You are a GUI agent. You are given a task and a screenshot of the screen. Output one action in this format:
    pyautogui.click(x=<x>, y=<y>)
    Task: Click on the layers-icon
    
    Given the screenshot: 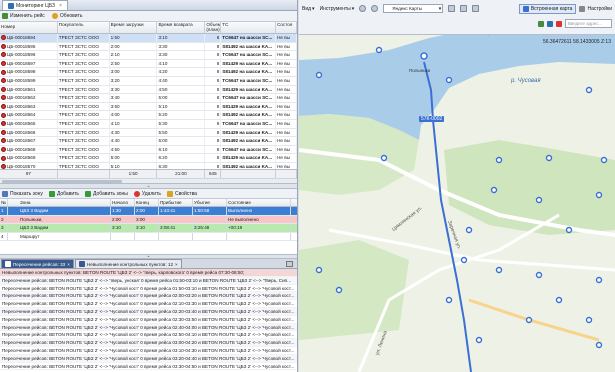 What is the action you would take?
    pyautogui.click(x=375, y=8)
    